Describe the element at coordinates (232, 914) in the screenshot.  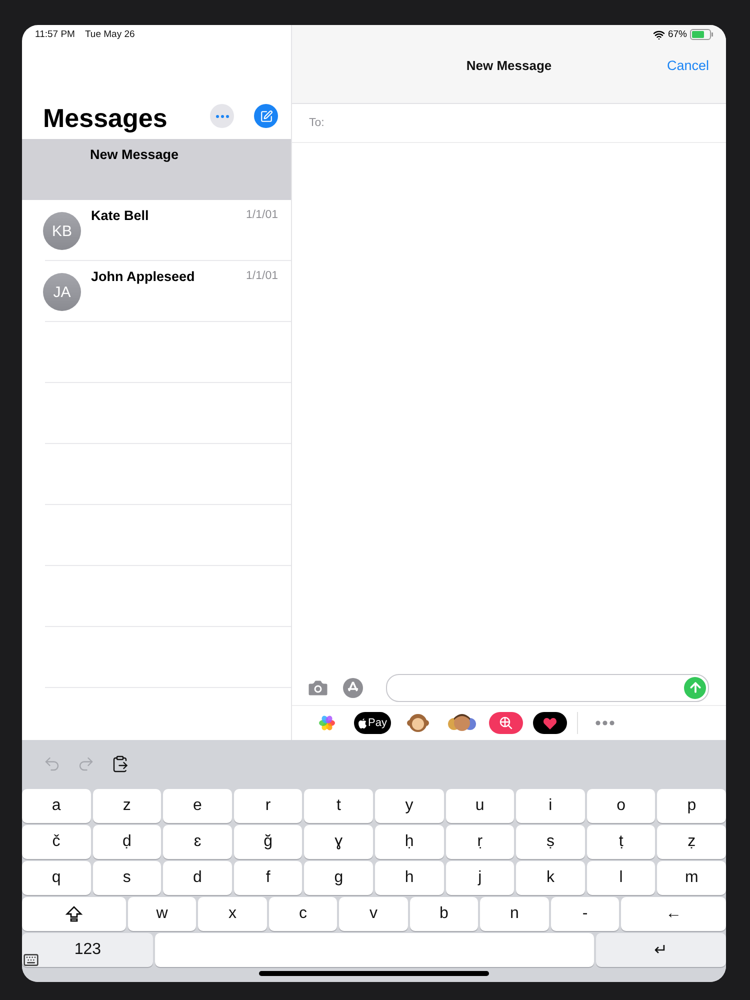
I see `key: x` at that location.